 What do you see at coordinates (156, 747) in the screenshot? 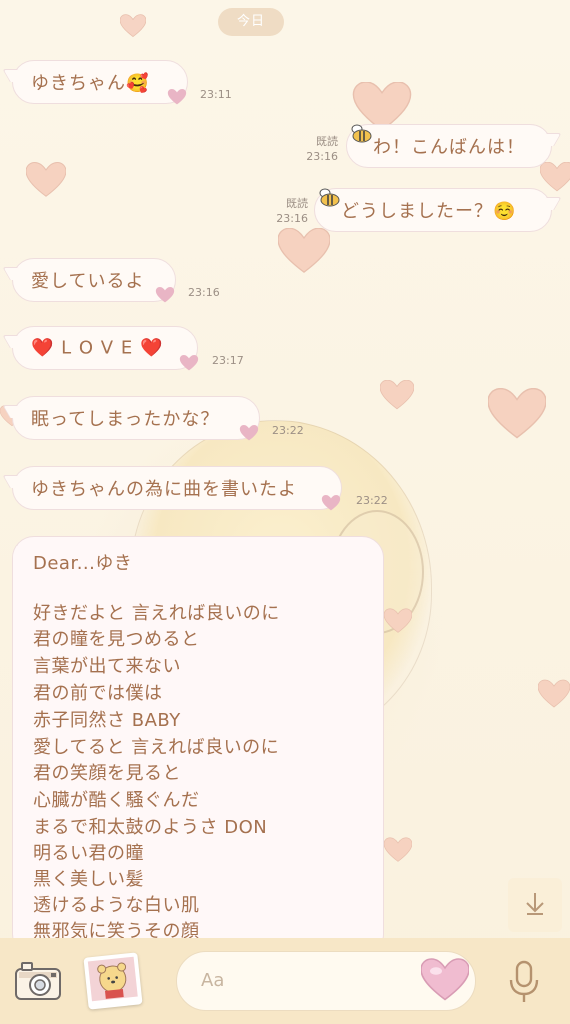
I see `message-line: 愛してると 言えれば良いのに` at bounding box center [156, 747].